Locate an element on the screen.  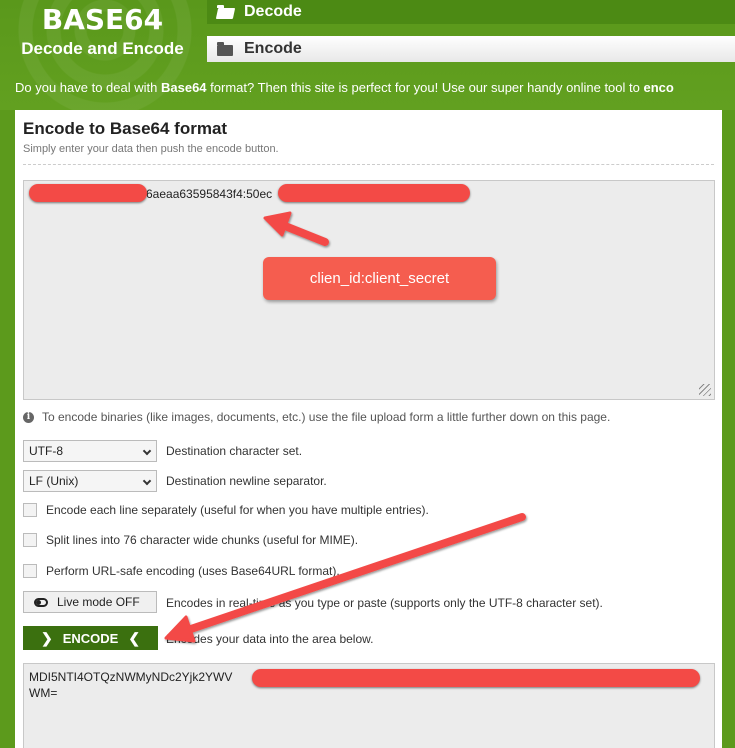
nav-decode-label: Decode is located at coordinates (273, 11).